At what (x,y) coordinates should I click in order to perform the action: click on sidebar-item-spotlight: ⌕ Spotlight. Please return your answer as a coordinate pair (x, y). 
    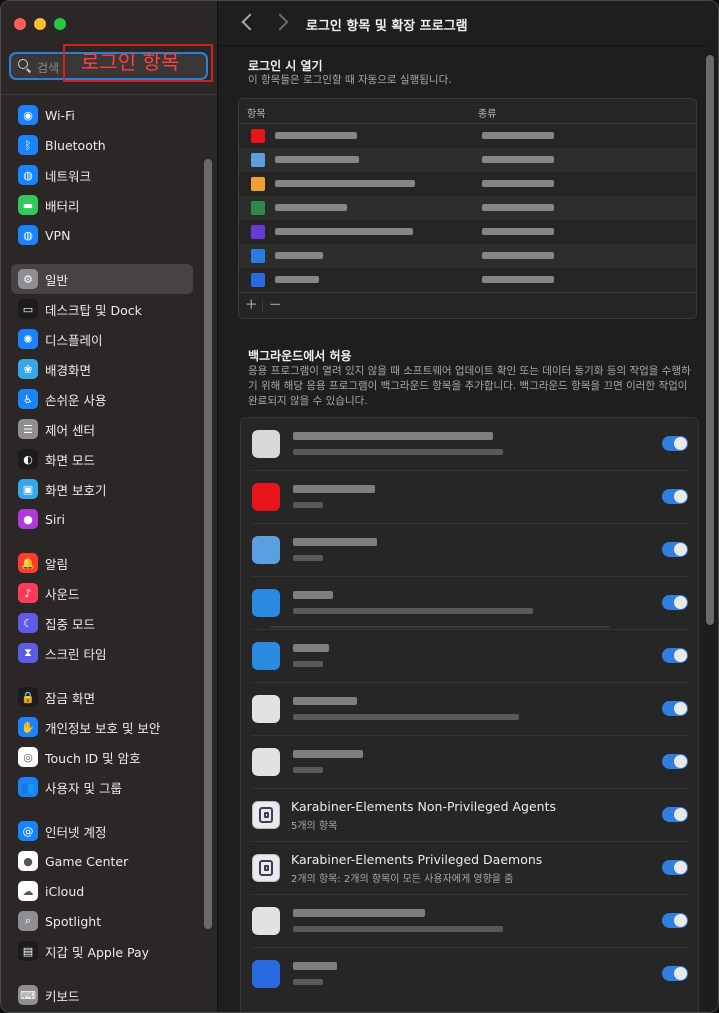
    Looking at the image, I should click on (102, 921).